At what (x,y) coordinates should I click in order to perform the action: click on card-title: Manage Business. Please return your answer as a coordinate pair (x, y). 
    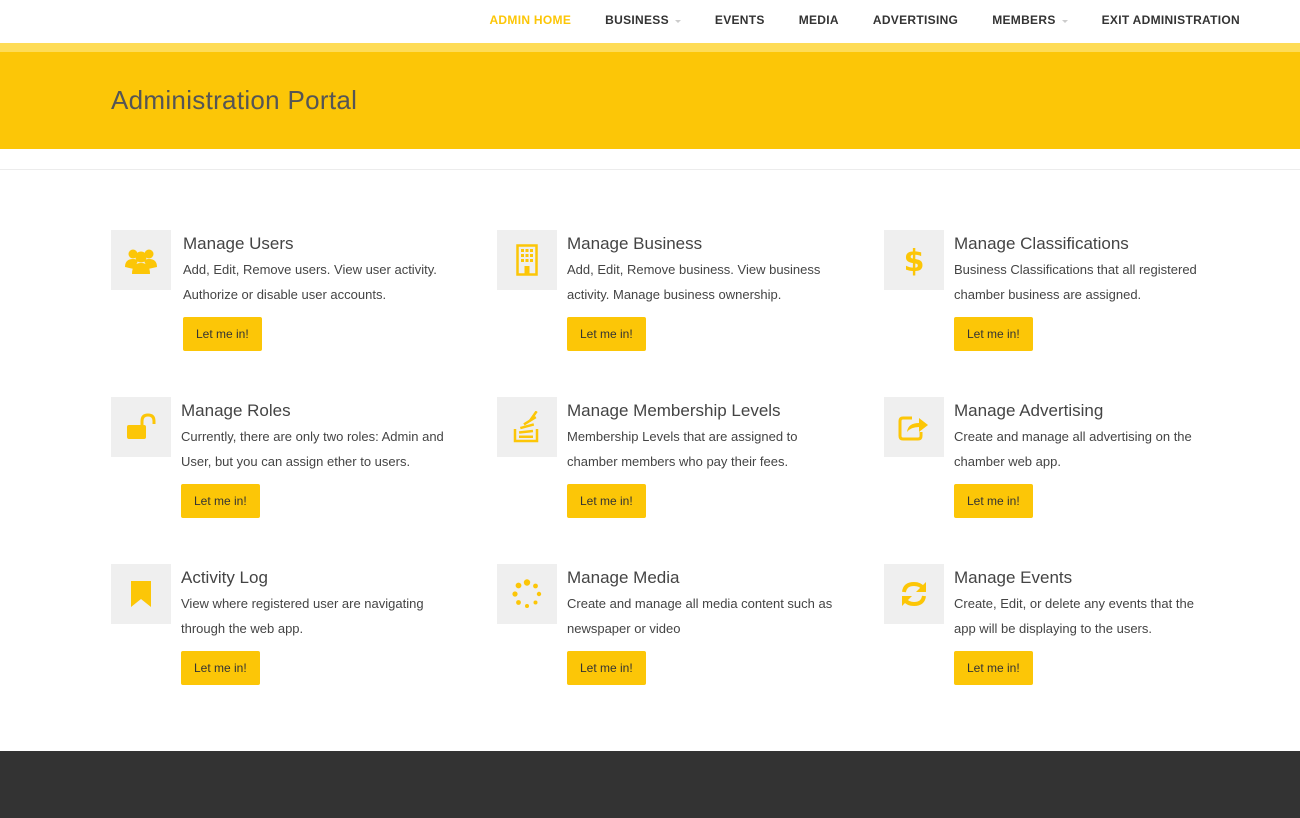
    Looking at the image, I should click on (635, 243).